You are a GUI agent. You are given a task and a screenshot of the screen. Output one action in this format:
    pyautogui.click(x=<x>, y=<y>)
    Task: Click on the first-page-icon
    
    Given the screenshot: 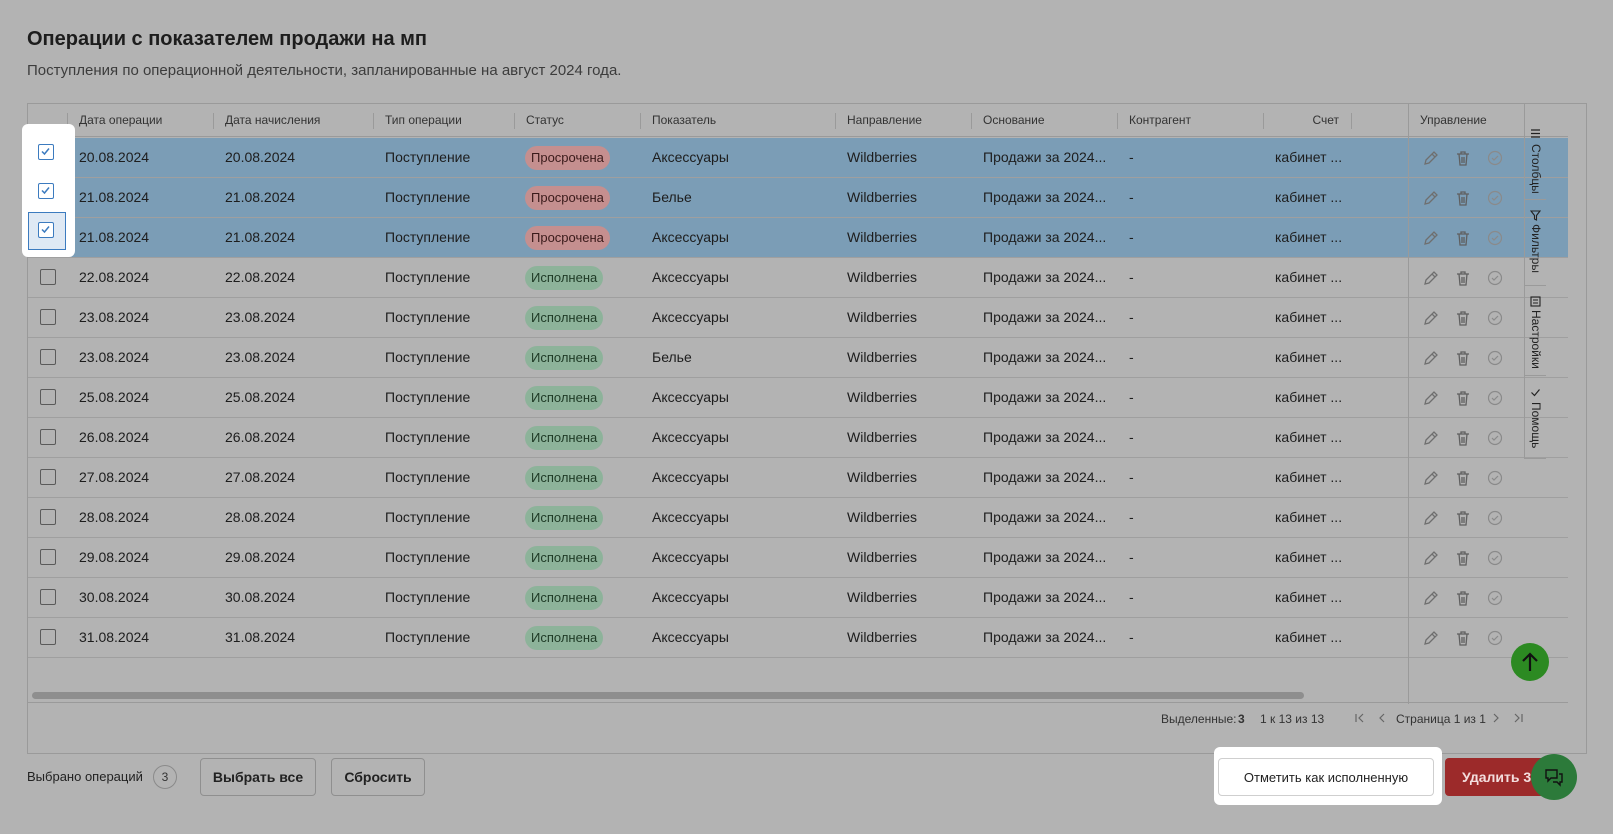 What is the action you would take?
    pyautogui.click(x=1360, y=718)
    